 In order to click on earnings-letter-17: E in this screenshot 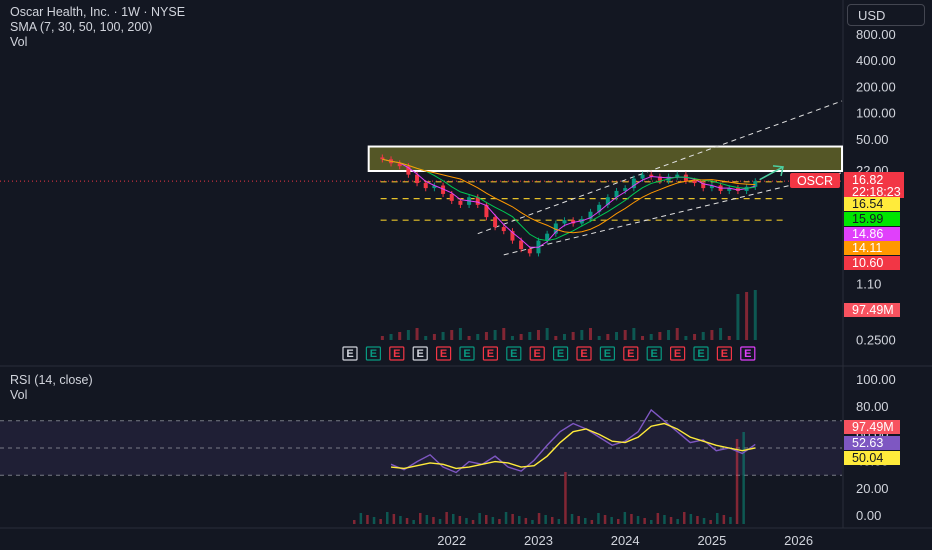, I will do `click(747, 354)`.